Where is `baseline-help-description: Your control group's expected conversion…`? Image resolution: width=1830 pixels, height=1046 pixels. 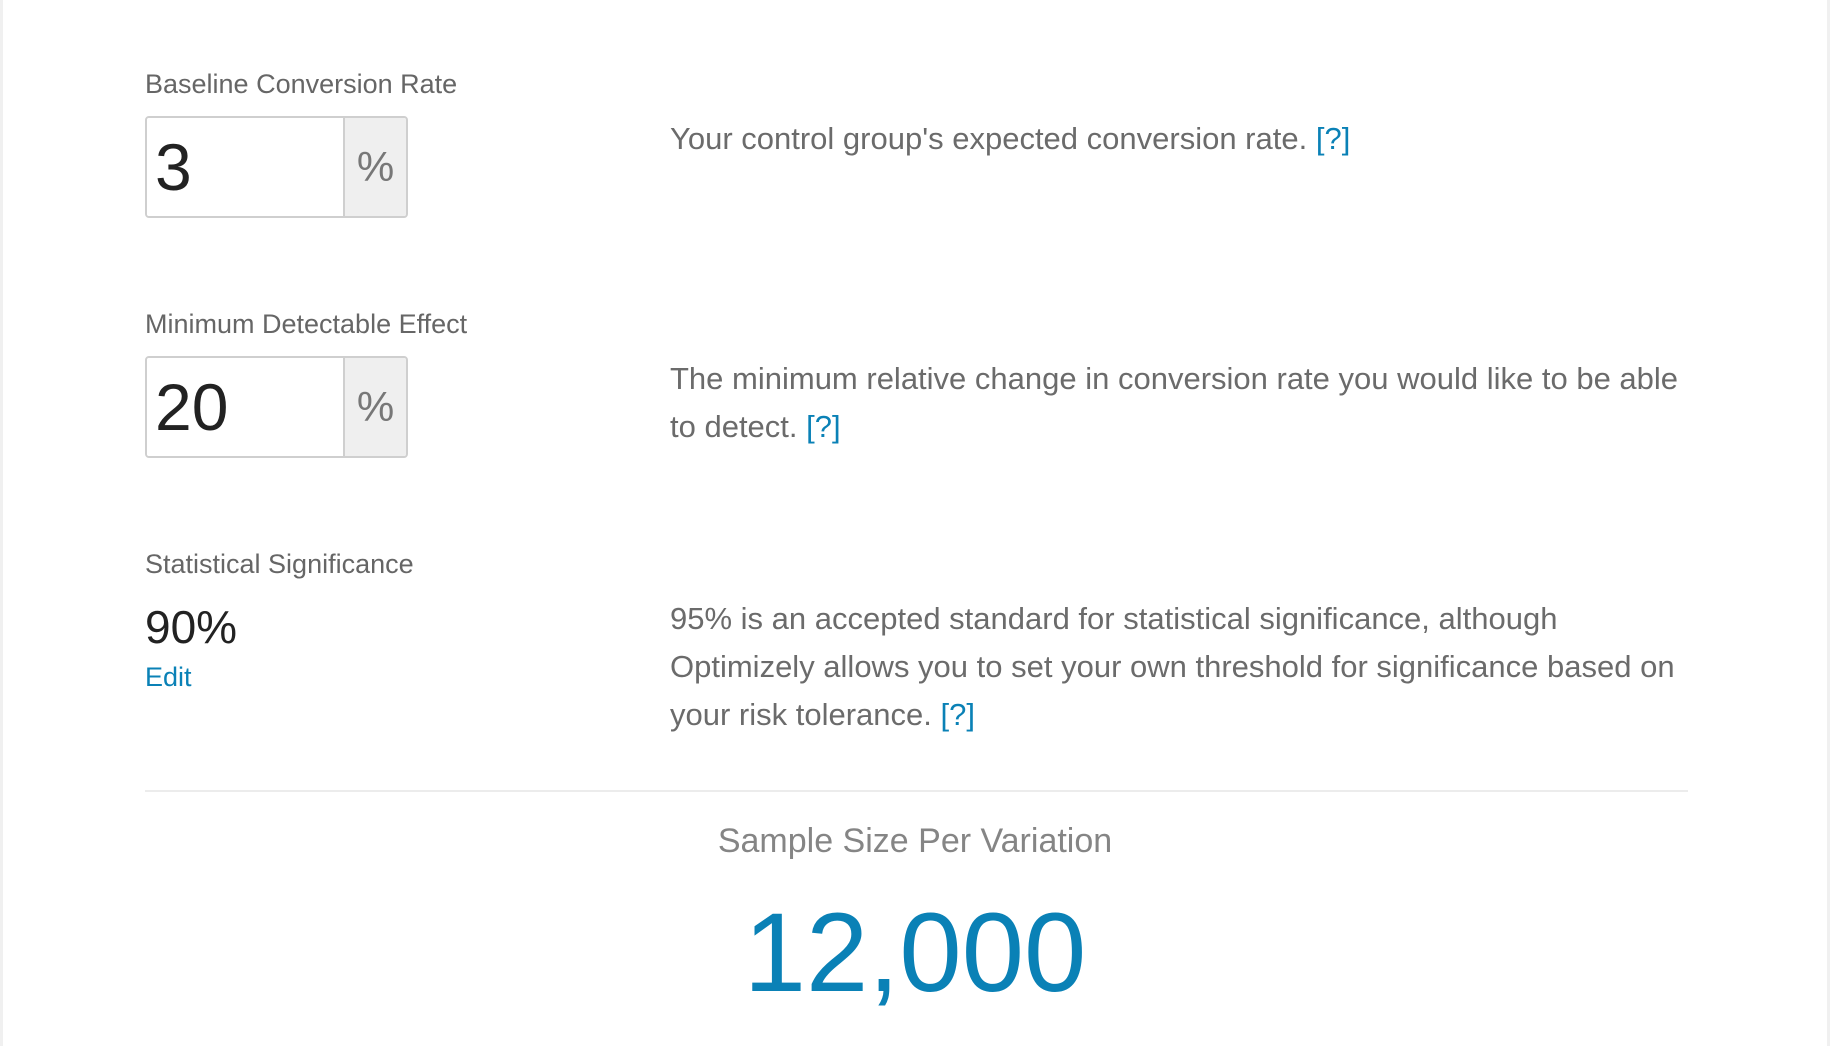
baseline-help-description: Your control group's expected conversion… is located at coordinates (989, 138).